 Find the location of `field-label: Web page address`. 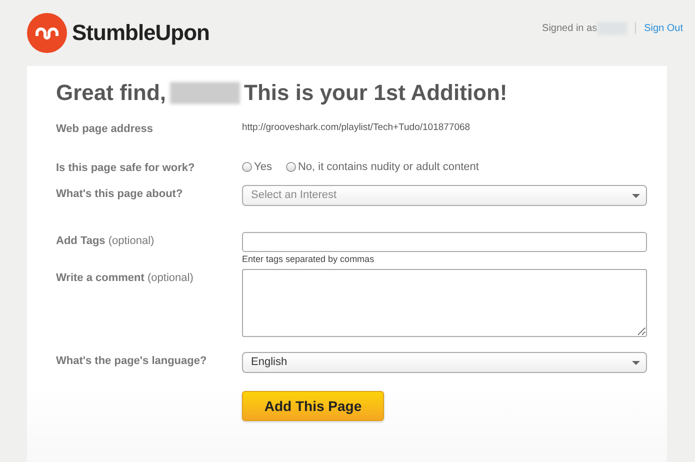

field-label: Web page address is located at coordinates (105, 128).